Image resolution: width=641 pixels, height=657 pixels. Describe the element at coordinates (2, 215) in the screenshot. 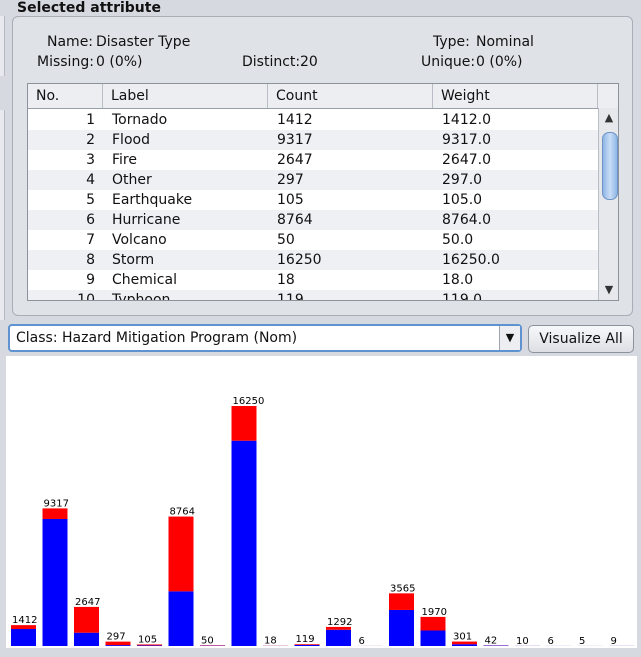

I see `left-panel-edge-lower` at that location.